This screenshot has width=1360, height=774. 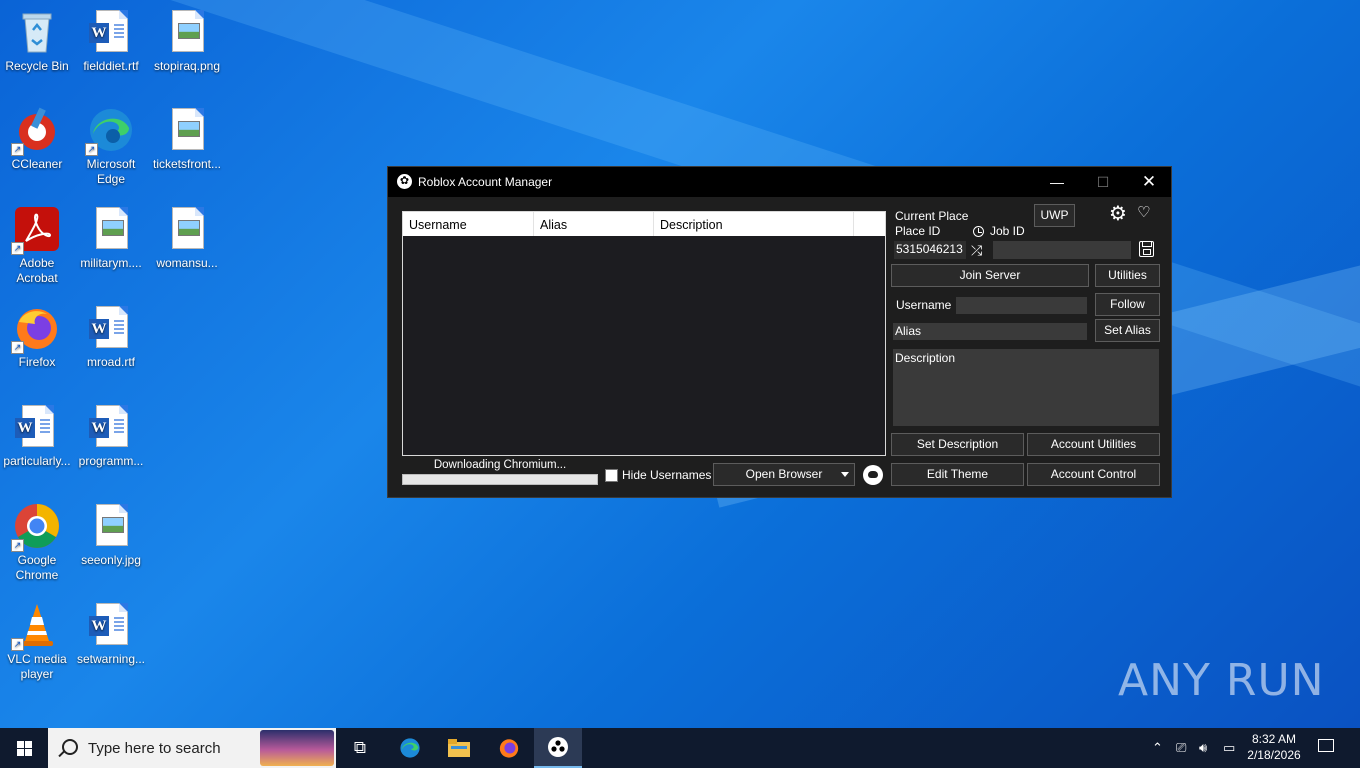 What do you see at coordinates (957, 474) in the screenshot?
I see `edit-theme-button: Edit Theme` at bounding box center [957, 474].